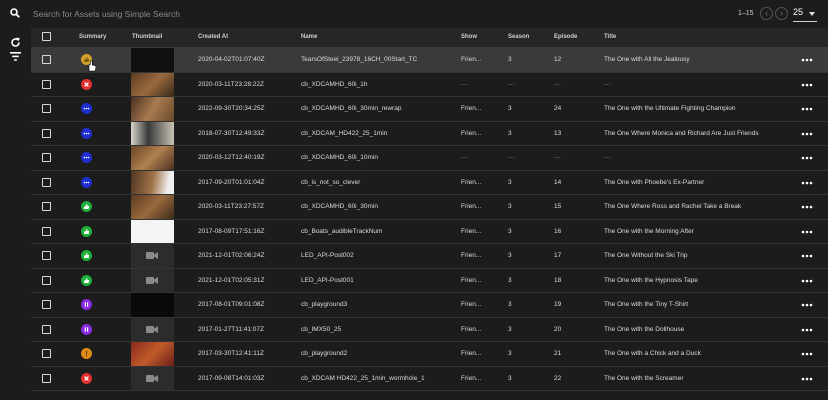  Describe the element at coordinates (334, 84) in the screenshot. I see `name-cell: cb_XDCAMHD_60i_1h` at that location.